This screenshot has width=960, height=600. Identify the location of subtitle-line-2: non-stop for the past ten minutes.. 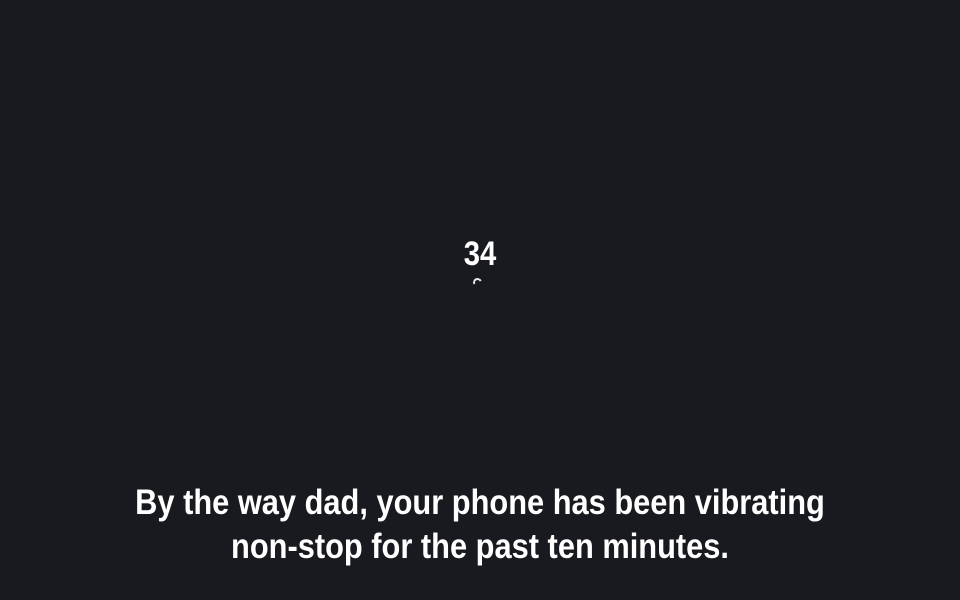
(480, 546).